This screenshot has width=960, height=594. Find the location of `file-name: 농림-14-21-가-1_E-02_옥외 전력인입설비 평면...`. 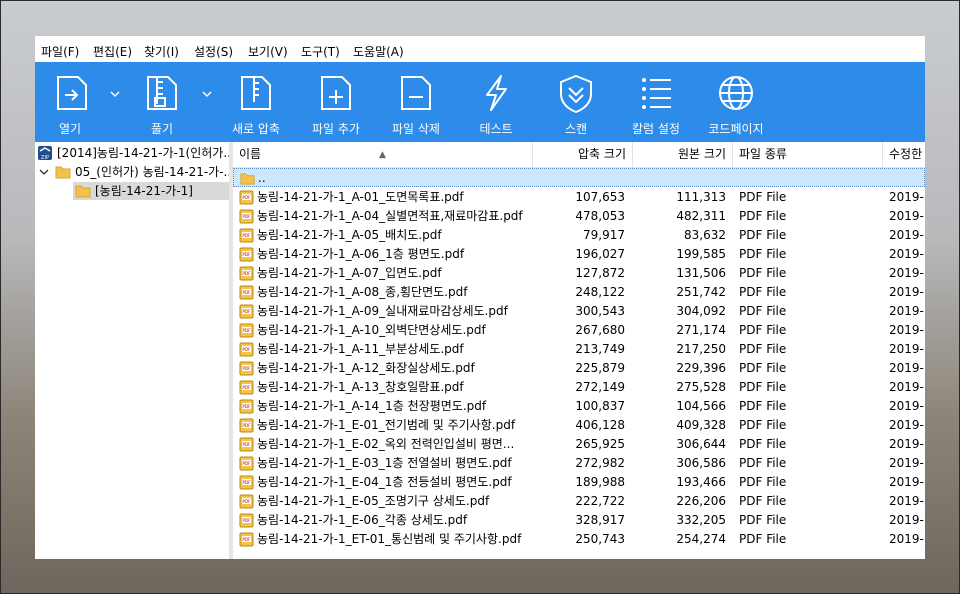

file-name: 농림-14-21-가-1_E-02_옥외 전력인입설비 평면... is located at coordinates (386, 444).